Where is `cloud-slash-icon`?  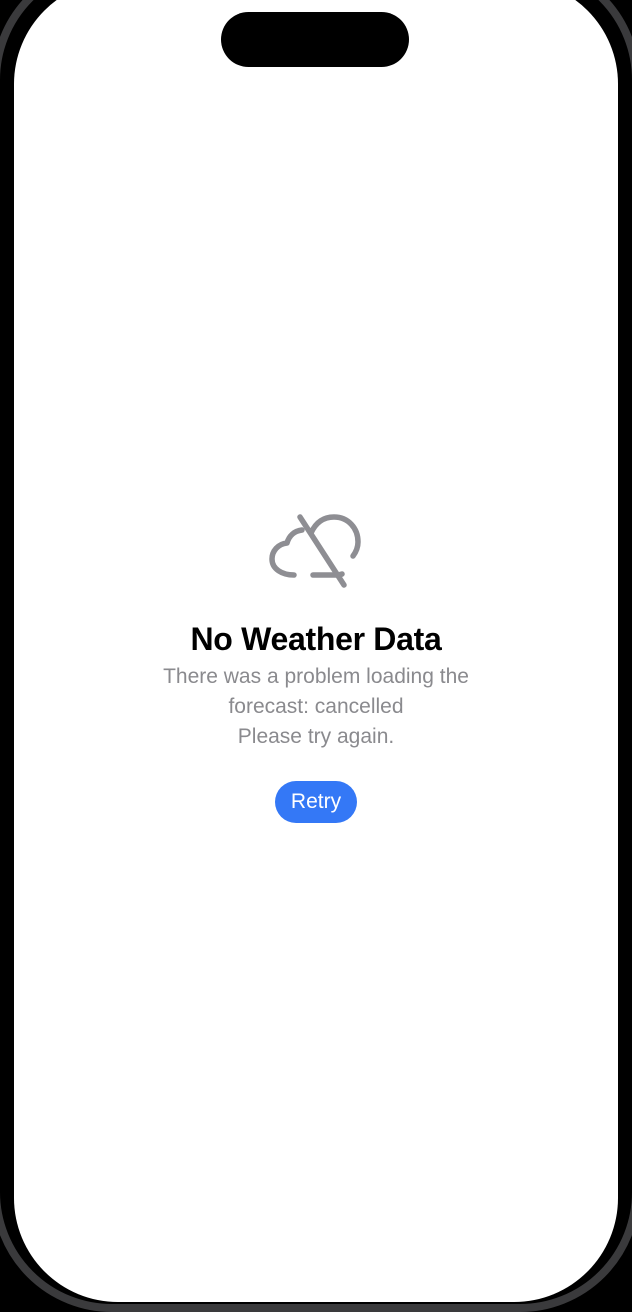 cloud-slash-icon is located at coordinates (316, 552).